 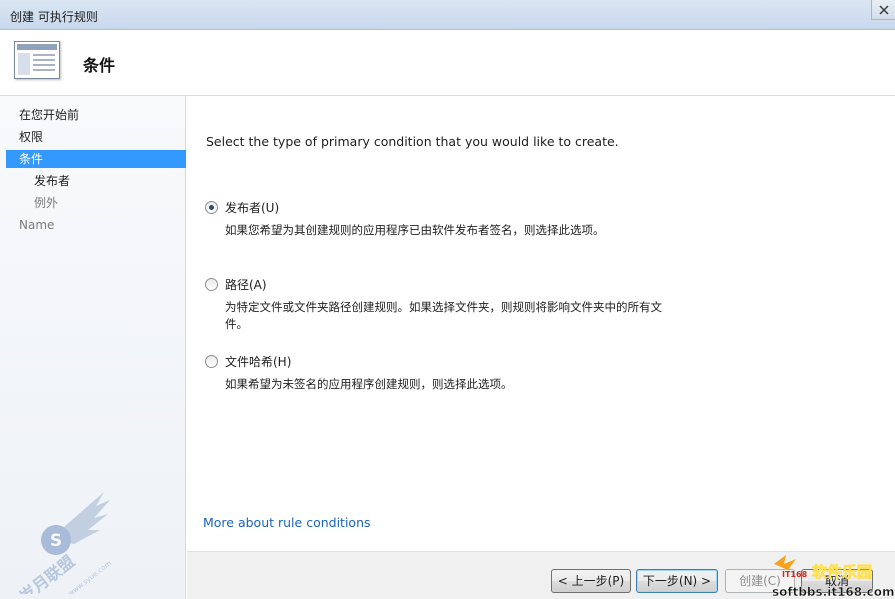 I want to click on watermark-right-brand: IT168, so click(x=795, y=574).